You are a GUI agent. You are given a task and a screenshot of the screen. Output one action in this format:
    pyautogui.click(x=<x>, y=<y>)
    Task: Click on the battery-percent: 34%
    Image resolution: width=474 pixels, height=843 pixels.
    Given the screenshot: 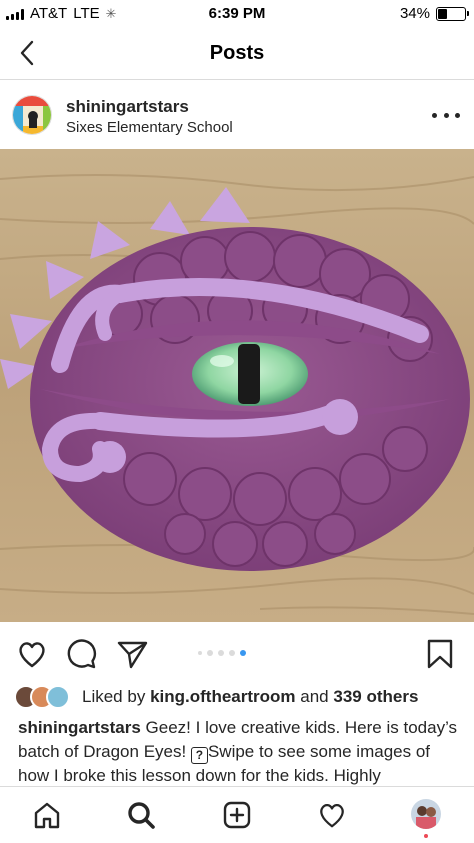 What is the action you would take?
    pyautogui.click(x=414, y=13)
    